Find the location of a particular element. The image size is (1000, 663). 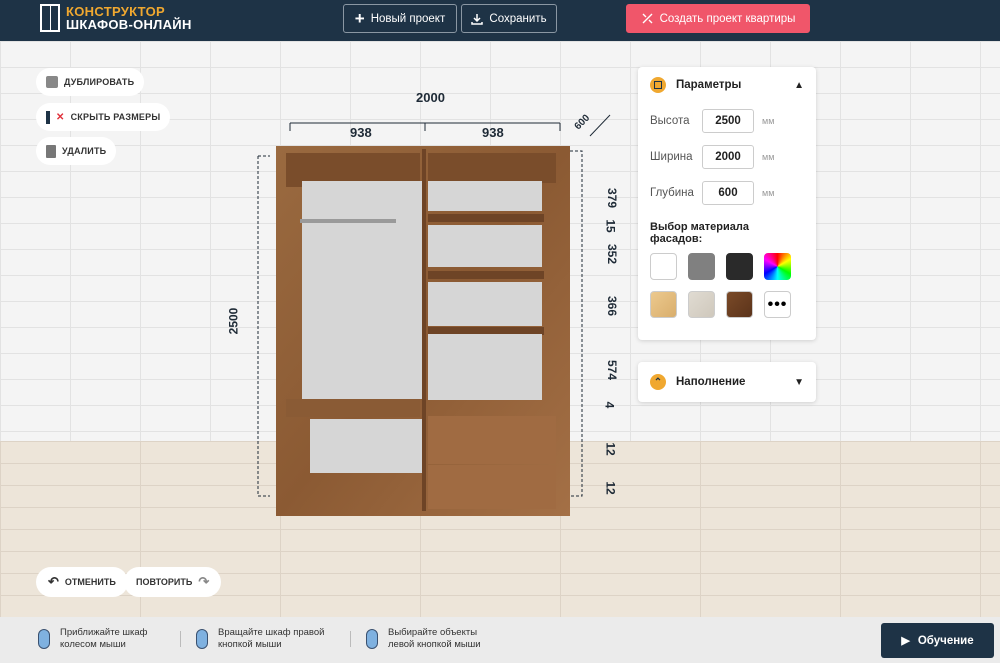

hint-select-line2: левой кнопкой мыши is located at coordinates (434, 644).